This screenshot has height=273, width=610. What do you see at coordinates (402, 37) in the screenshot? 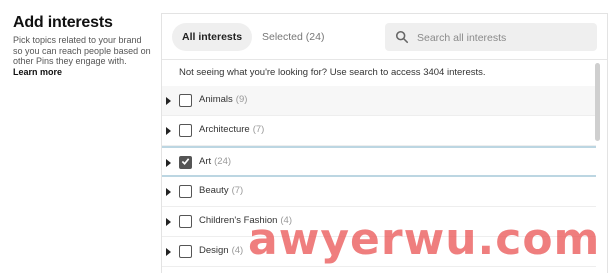
I see `search-icon` at bounding box center [402, 37].